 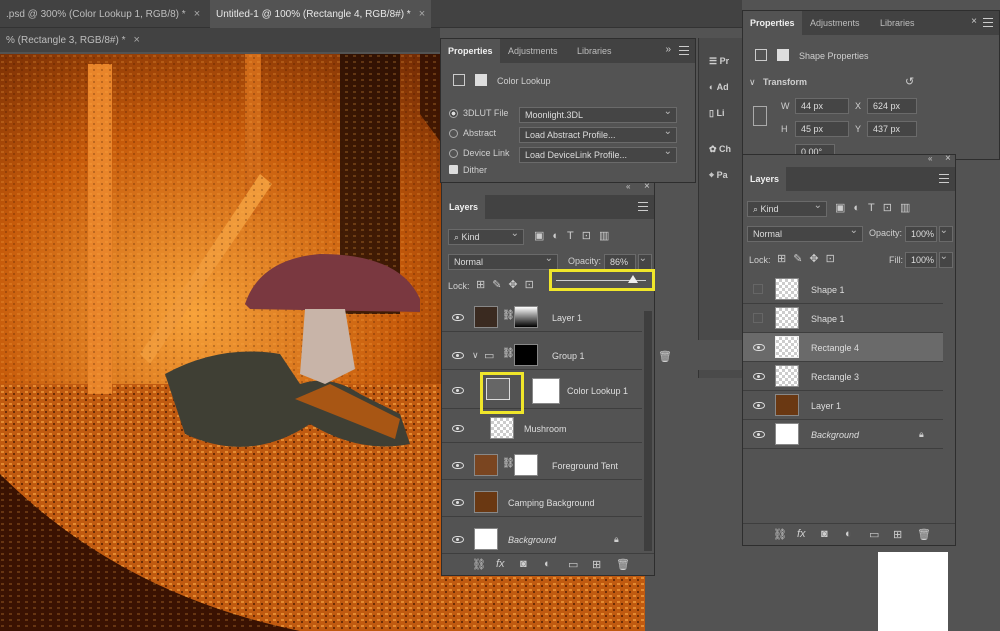 I want to click on secondary-canvas, so click(x=913, y=591).